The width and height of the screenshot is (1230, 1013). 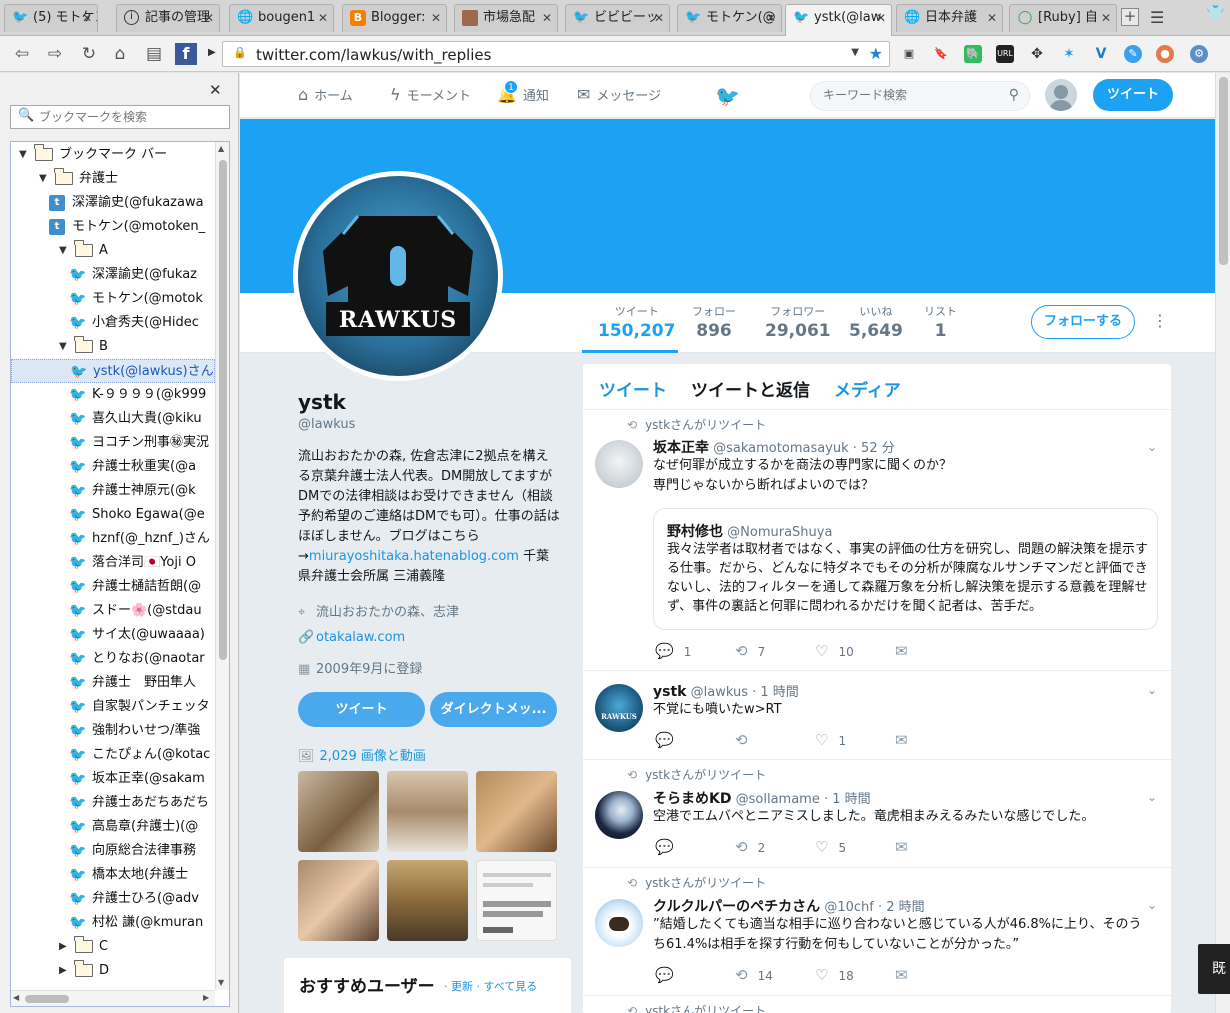 I want to click on bookmark-item: 🐦 こたぴょん(@kotac, so click(x=113, y=755).